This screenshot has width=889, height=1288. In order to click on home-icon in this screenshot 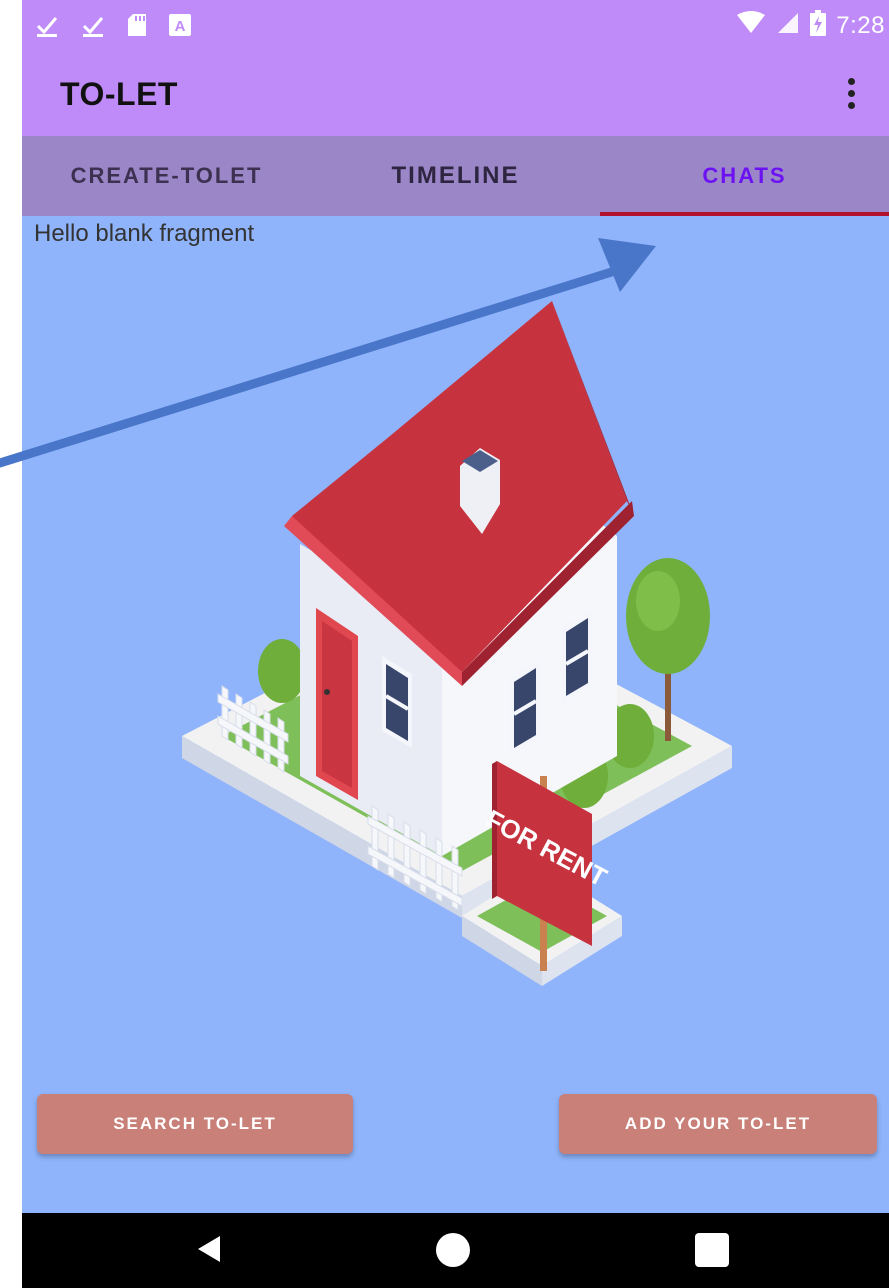, I will do `click(453, 1250)`.